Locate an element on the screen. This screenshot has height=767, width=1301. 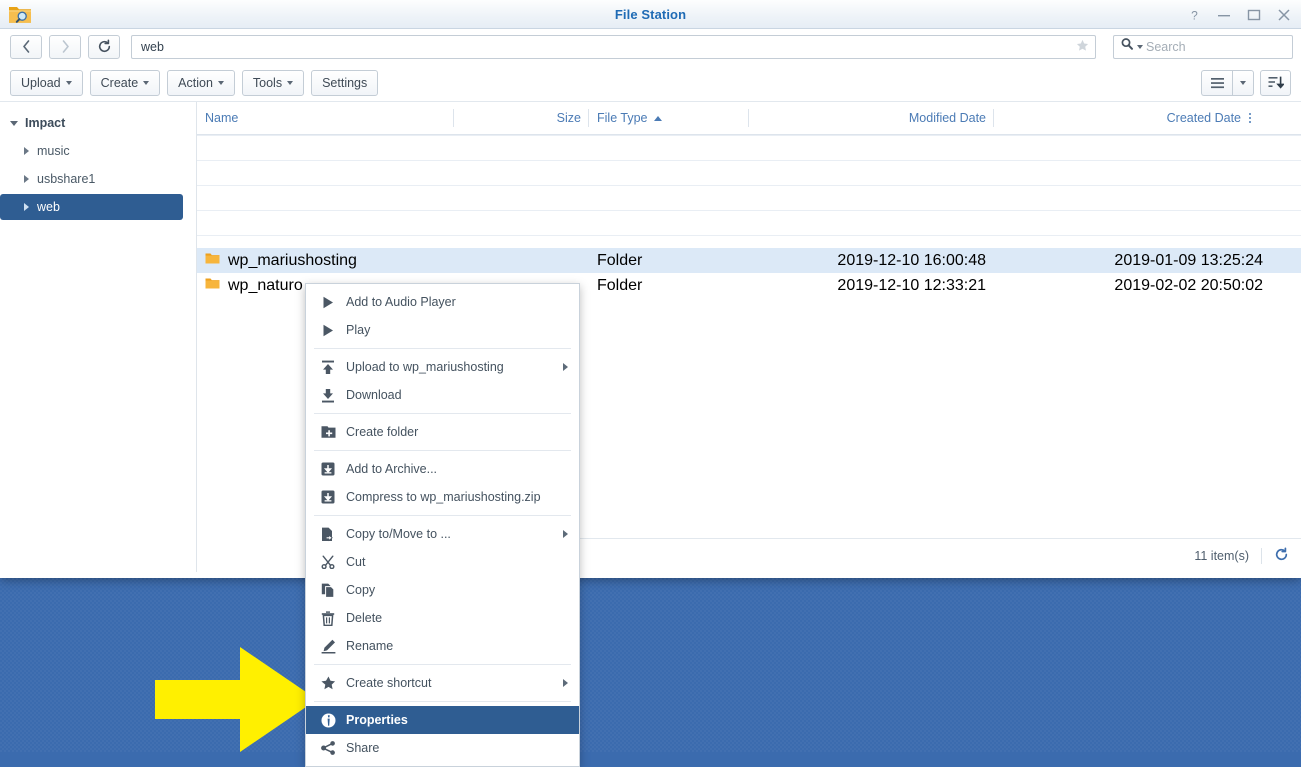
search-scope-chevron-down-icon is located at coordinates (1140, 47).